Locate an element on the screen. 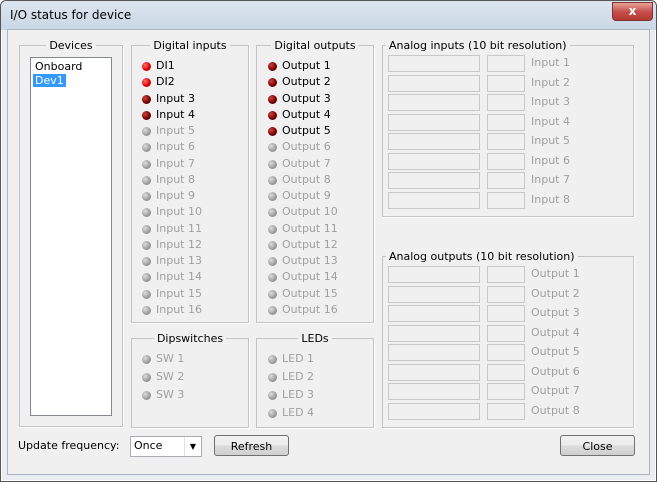 This screenshot has width=657, height=482. digital-output-label: Output 6 is located at coordinates (306, 147).